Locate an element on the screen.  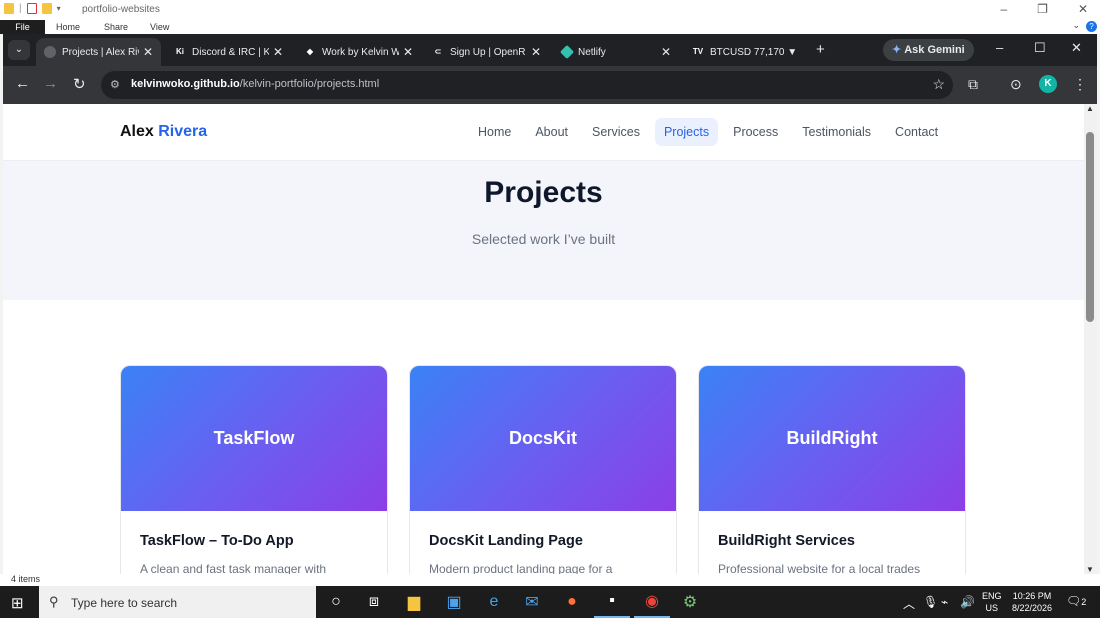
browser-tab-openrouter: ⊂ Sign Up | OpenR ✕ is located at coordinates (486, 52).